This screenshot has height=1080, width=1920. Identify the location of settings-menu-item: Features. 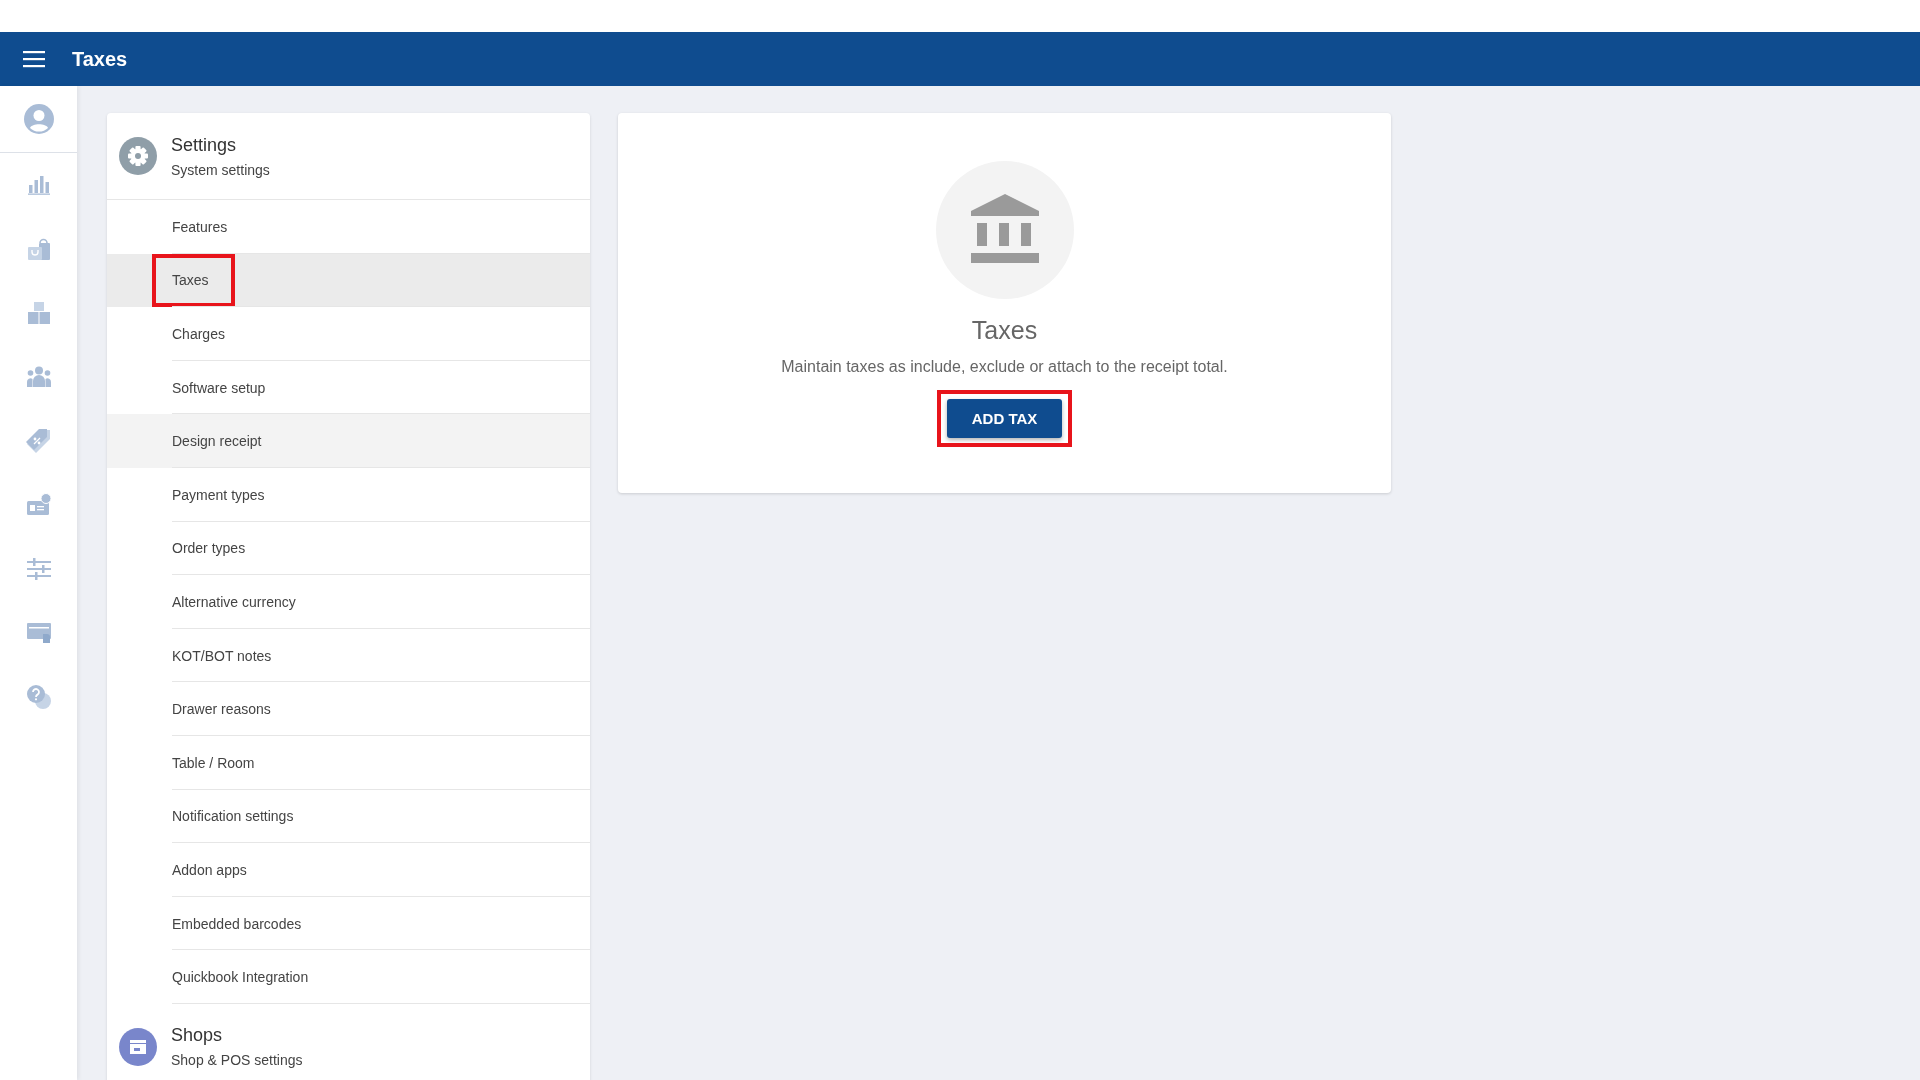
(348, 227).